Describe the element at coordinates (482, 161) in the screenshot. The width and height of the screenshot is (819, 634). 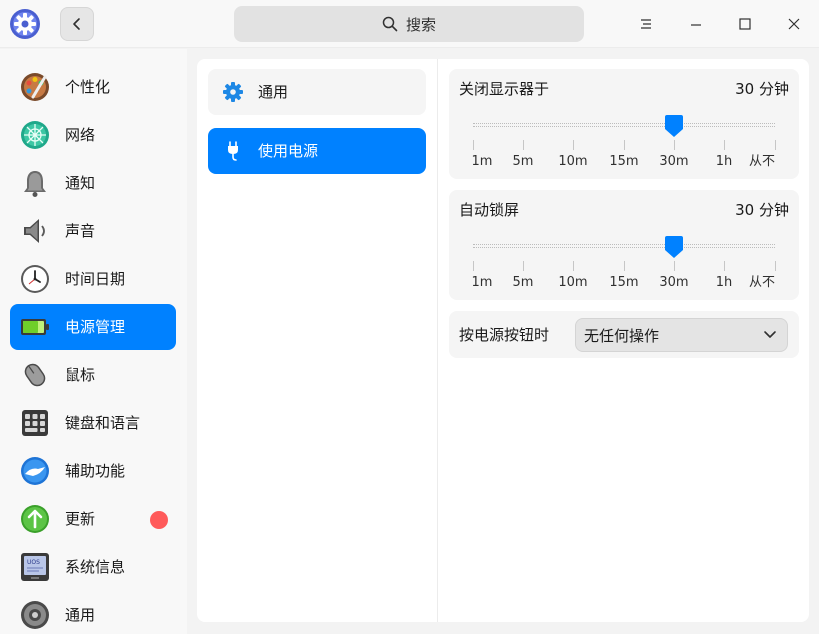
I see `screen-off-tick-label: 1m` at that location.